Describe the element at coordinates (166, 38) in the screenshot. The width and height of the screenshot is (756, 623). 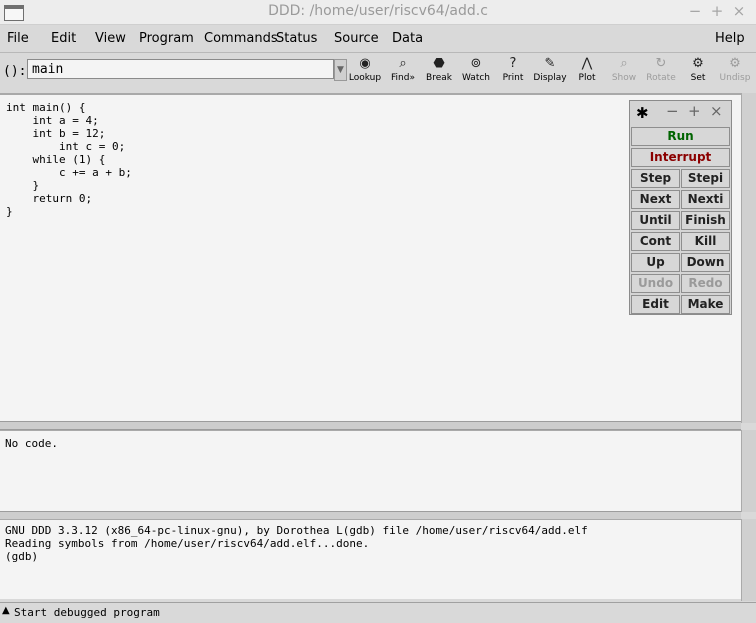
I see `menu-program: Program` at that location.